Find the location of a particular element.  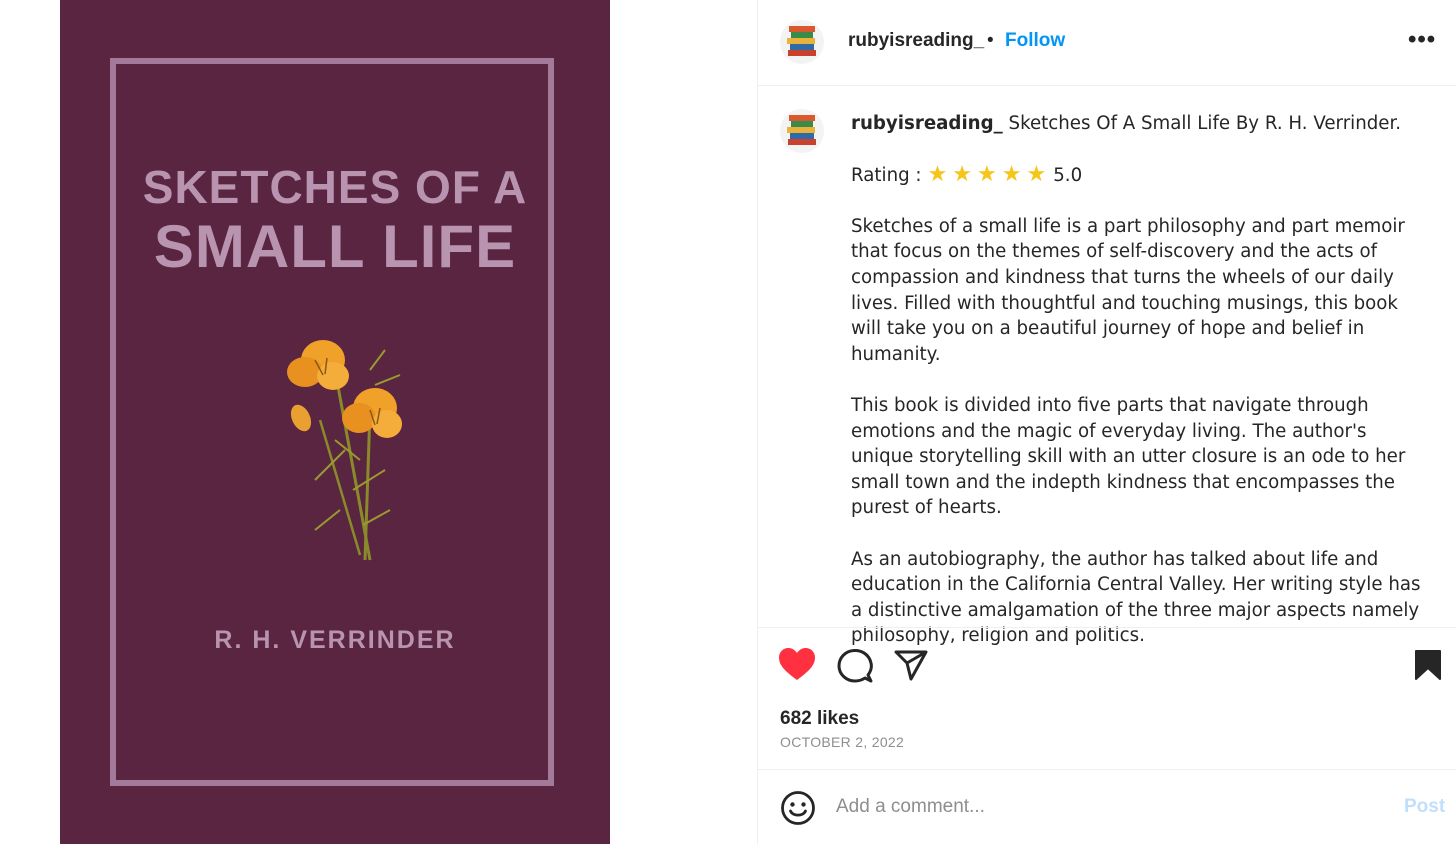

caption-avatar is located at coordinates (802, 131).